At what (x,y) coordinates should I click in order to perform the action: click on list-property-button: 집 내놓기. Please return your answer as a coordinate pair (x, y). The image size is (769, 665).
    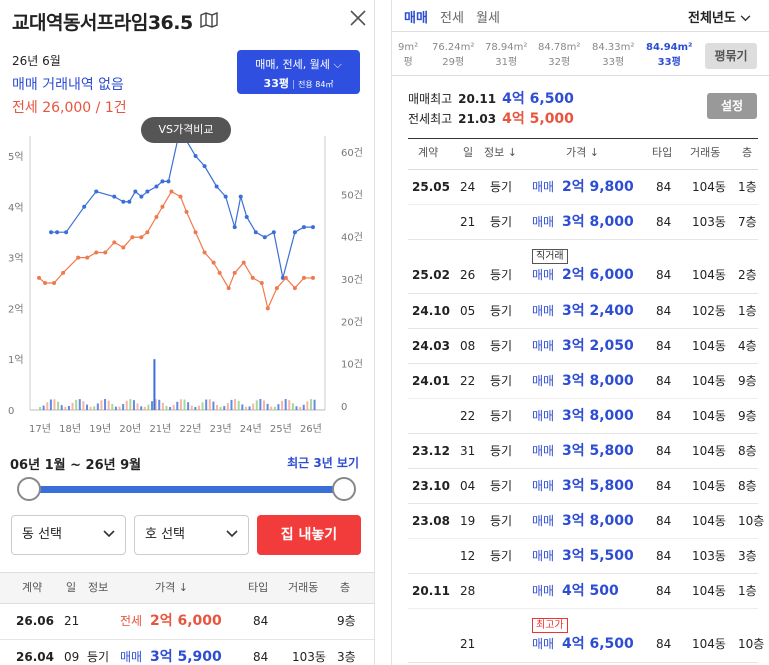
    Looking at the image, I should click on (309, 535).